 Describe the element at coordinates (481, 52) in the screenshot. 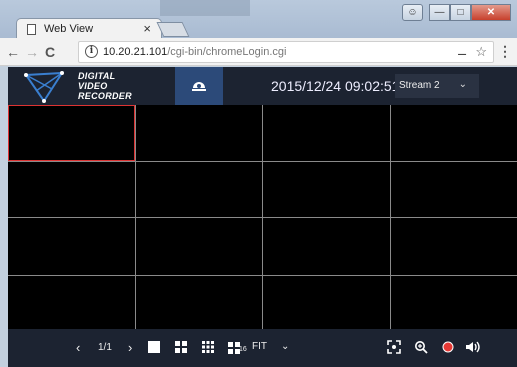

I see `star-icon: ☆` at that location.